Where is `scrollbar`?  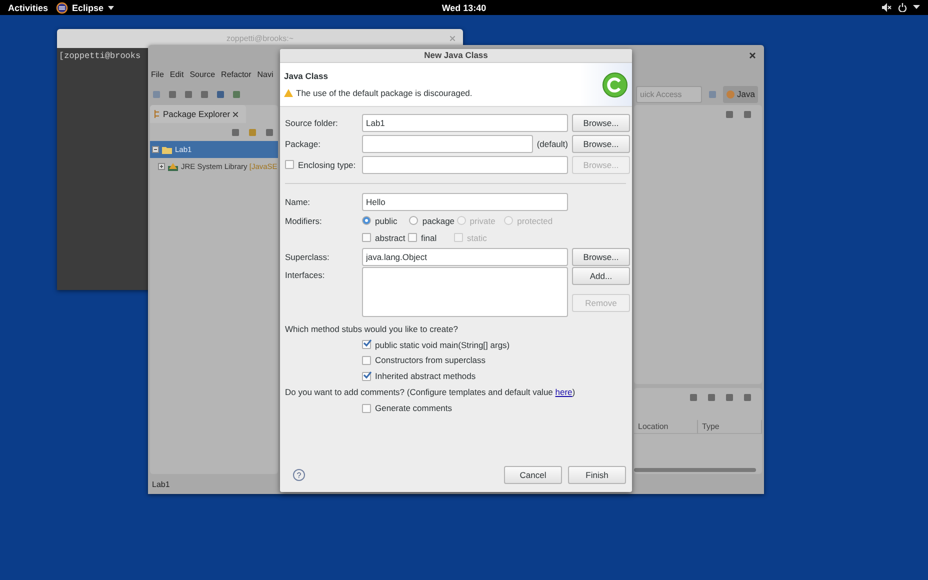
scrollbar is located at coordinates (695, 470).